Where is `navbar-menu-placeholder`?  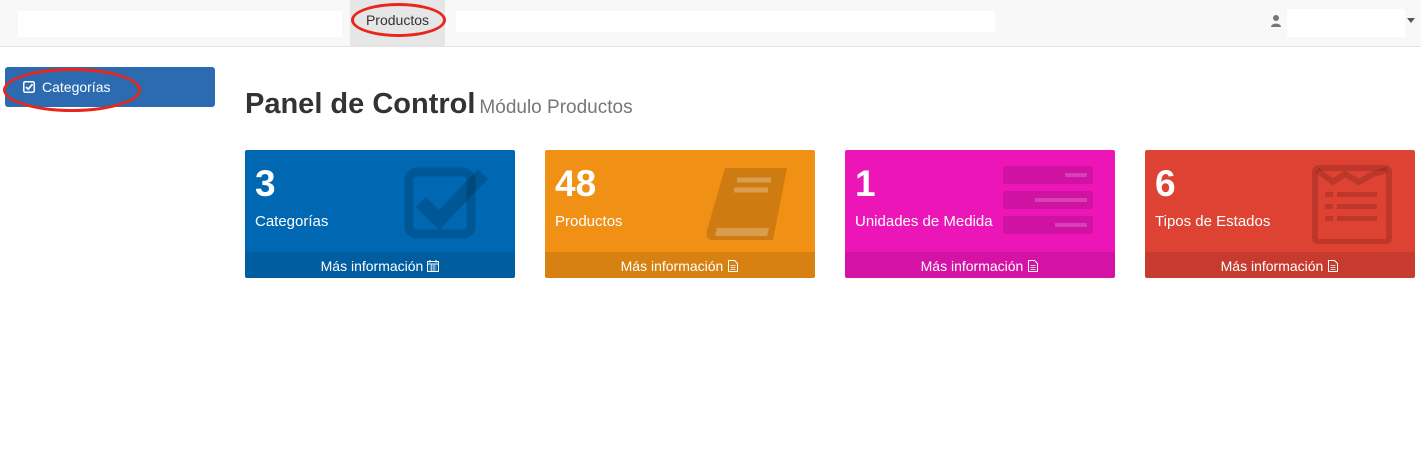
navbar-menu-placeholder is located at coordinates (725, 21).